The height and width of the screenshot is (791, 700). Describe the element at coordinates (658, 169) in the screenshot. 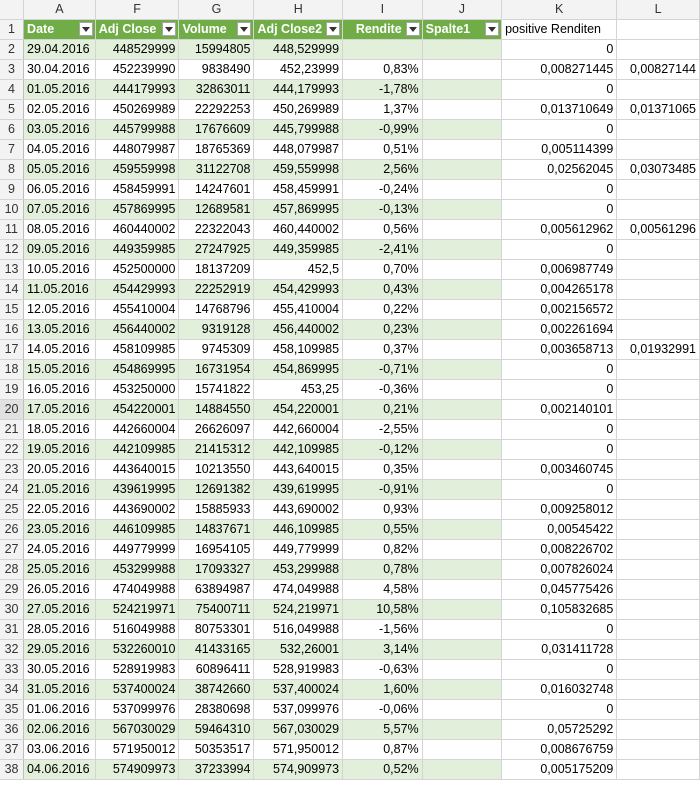

I see `cell-l: 0,03073485` at that location.